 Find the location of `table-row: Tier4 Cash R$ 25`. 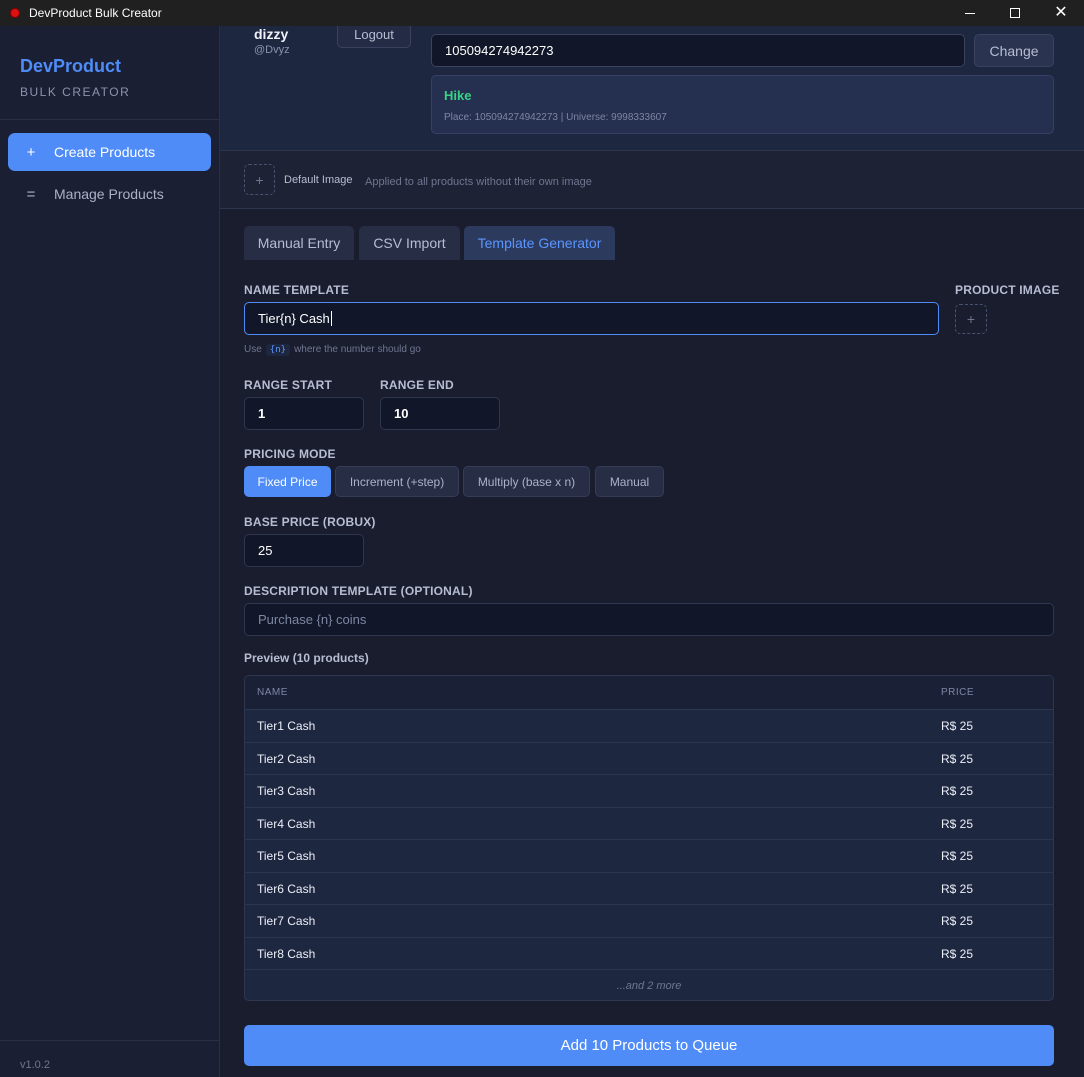

table-row: Tier4 Cash R$ 25 is located at coordinates (649, 824).